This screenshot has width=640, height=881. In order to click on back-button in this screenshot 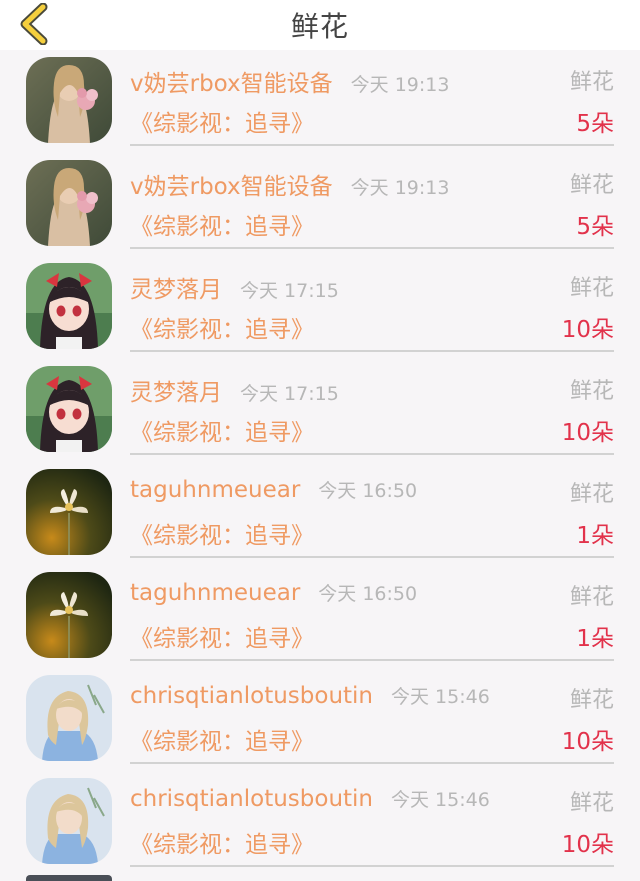, I will do `click(34, 24)`.